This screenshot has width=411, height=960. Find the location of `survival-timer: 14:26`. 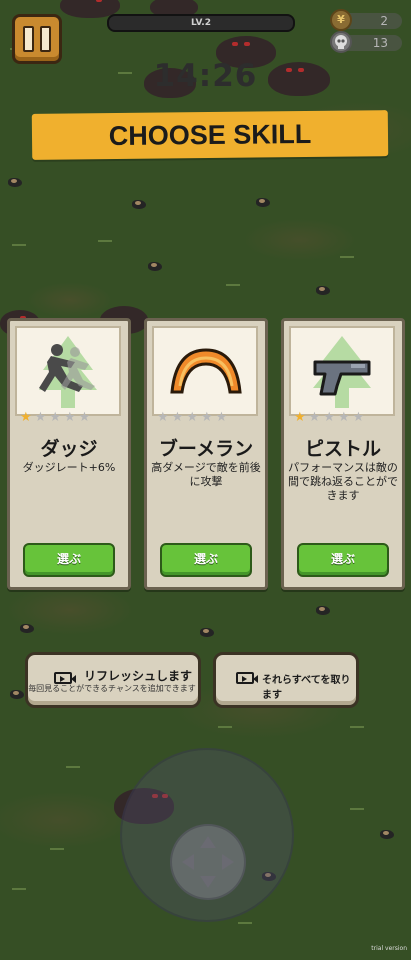

survival-timer: 14:26 is located at coordinates (205, 76).